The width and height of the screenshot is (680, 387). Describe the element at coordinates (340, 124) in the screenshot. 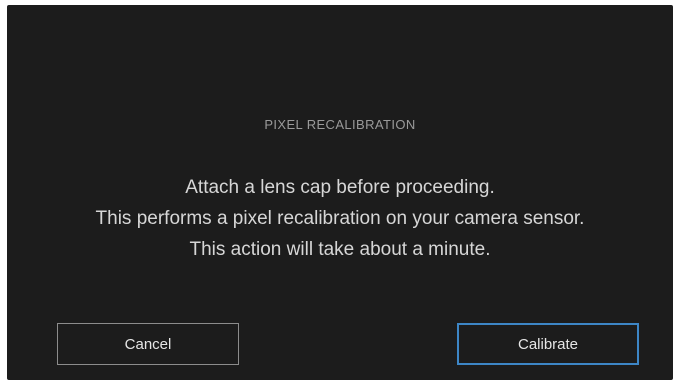

I see `dialog-title: PIXEL RECALIBRATION` at that location.